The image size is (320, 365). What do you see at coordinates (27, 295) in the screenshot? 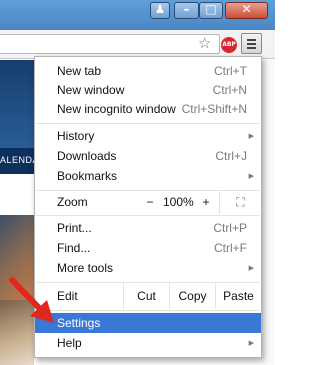
I see `arrow-shaft` at bounding box center [27, 295].